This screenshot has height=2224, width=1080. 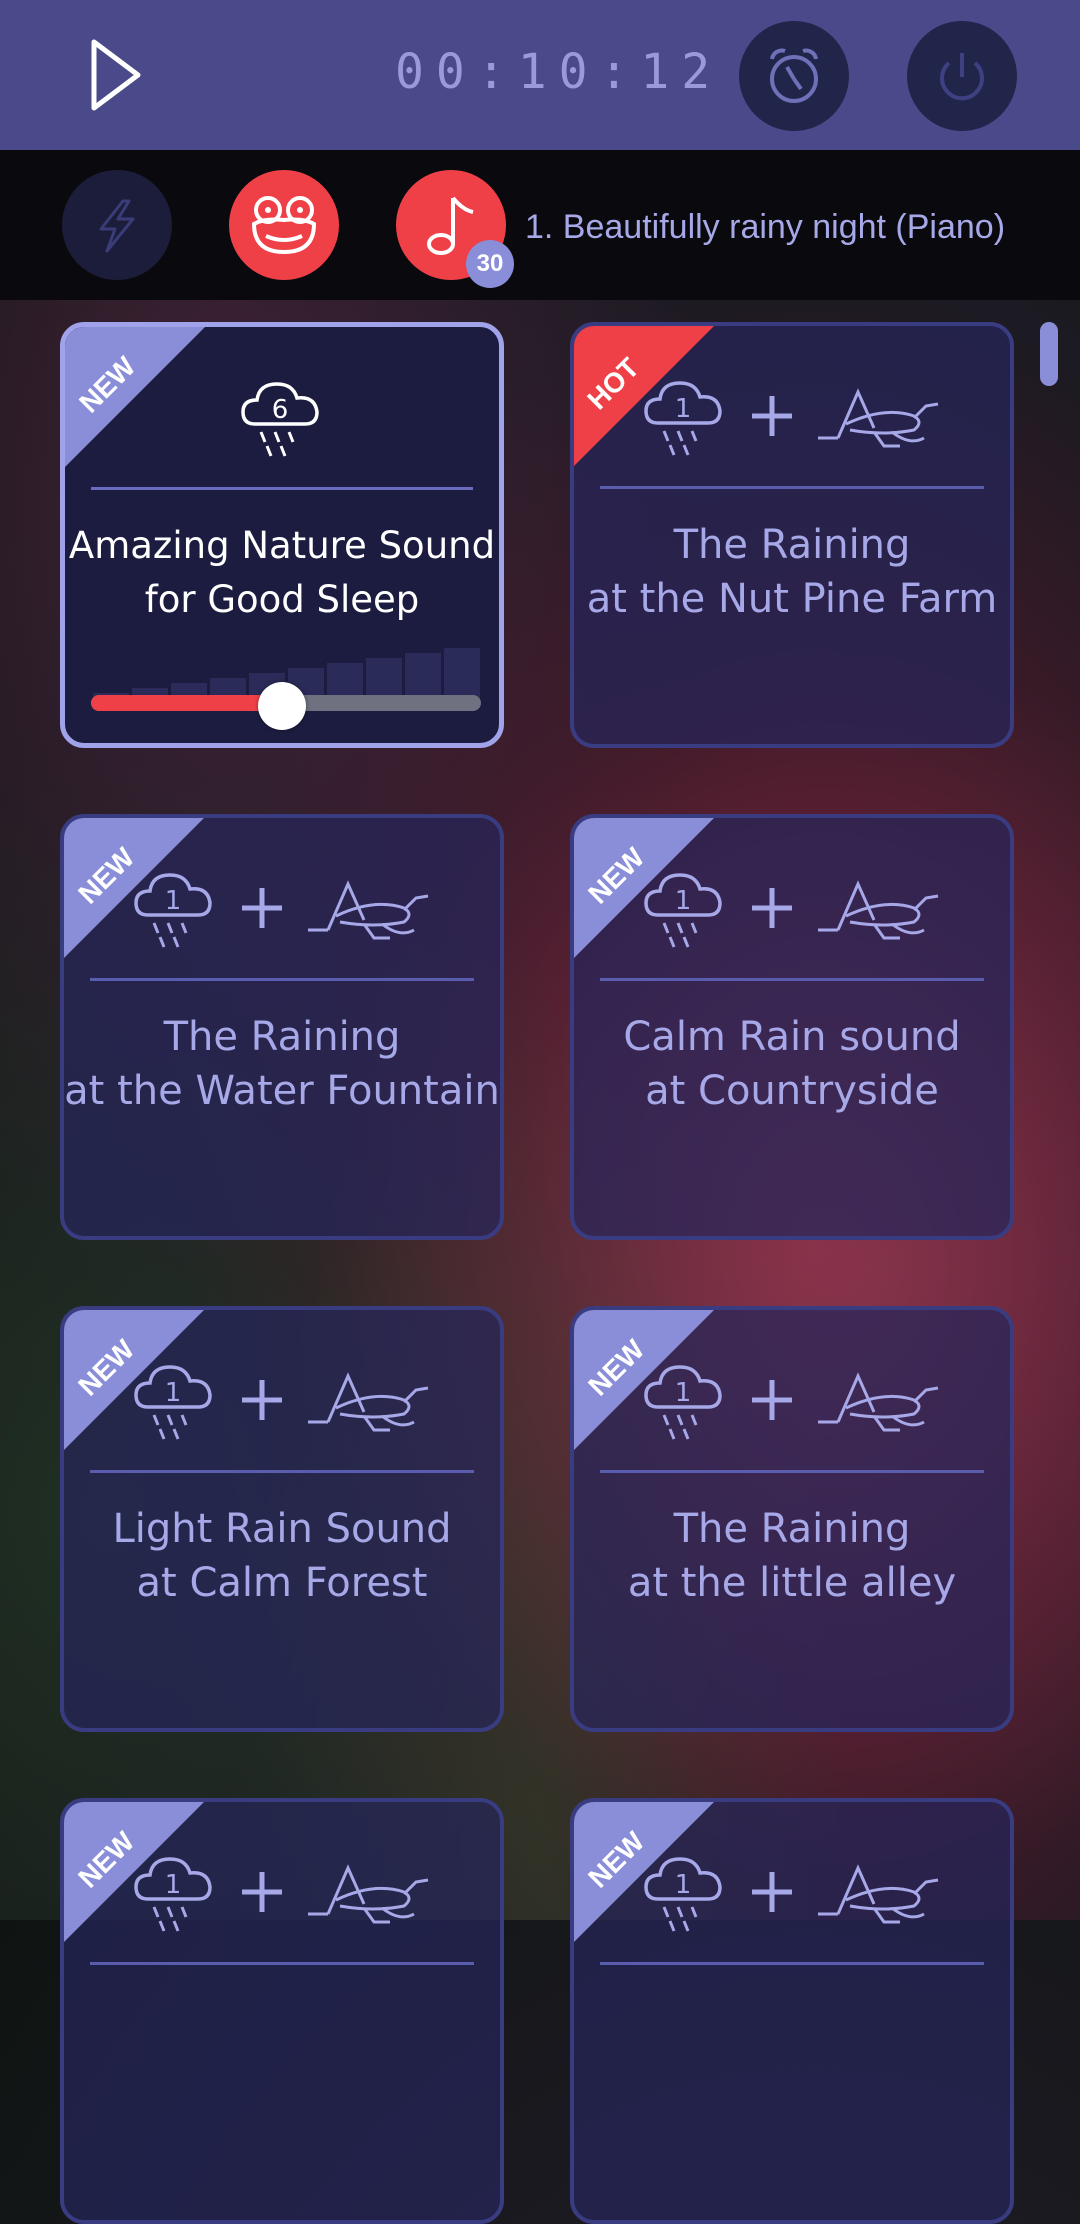 I want to click on sound-card: HOT 1 The Raining at the Nut Pine Farm, so click(x=792, y=535).